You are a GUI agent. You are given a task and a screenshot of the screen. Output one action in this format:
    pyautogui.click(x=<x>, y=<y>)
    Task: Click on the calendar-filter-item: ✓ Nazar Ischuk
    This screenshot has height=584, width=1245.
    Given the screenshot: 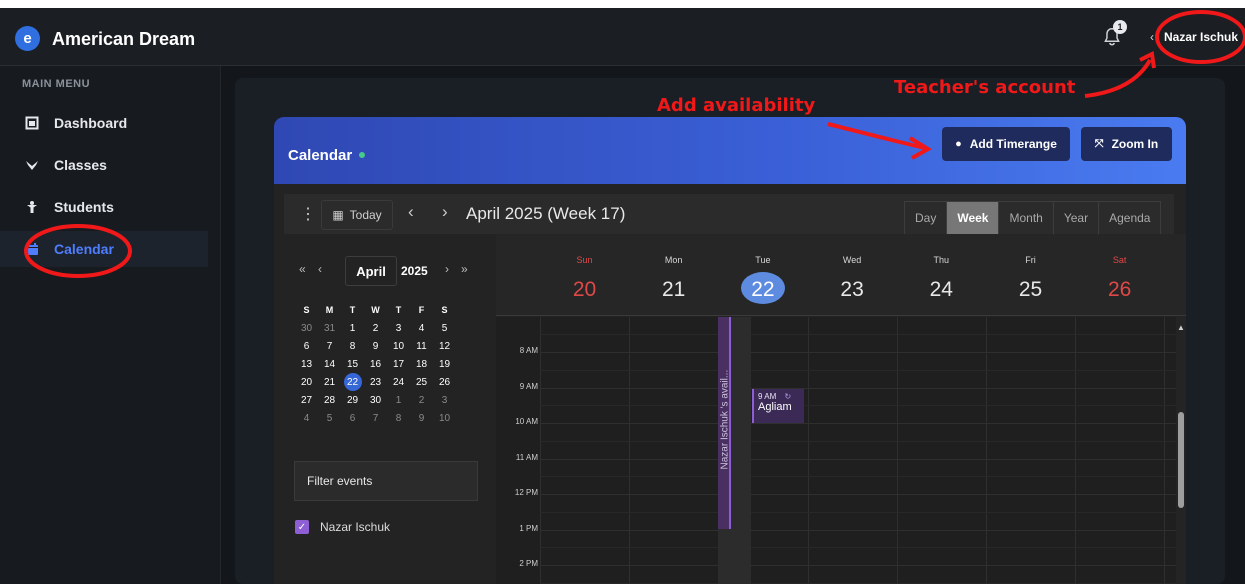 What is the action you would take?
    pyautogui.click(x=342, y=527)
    